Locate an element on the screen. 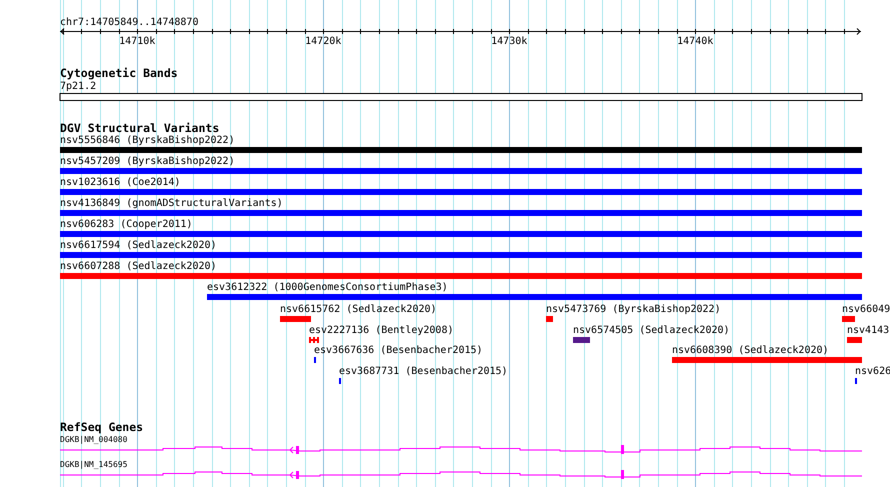  variant-label: nsv6574505 (Sedlazeck2020) is located at coordinates (651, 330).